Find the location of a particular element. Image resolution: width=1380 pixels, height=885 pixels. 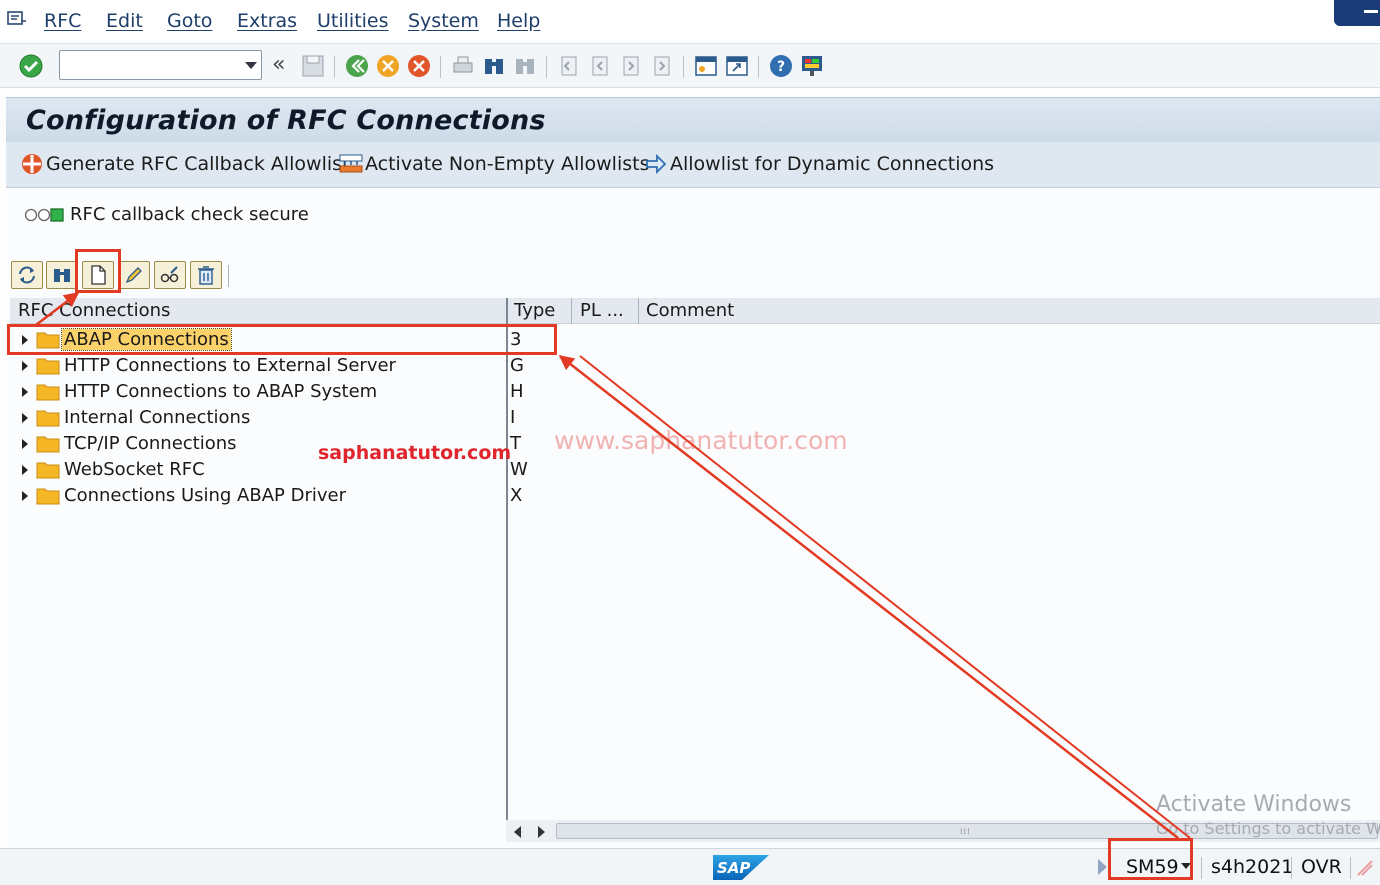

play-icon is located at coordinates (1102, 867).